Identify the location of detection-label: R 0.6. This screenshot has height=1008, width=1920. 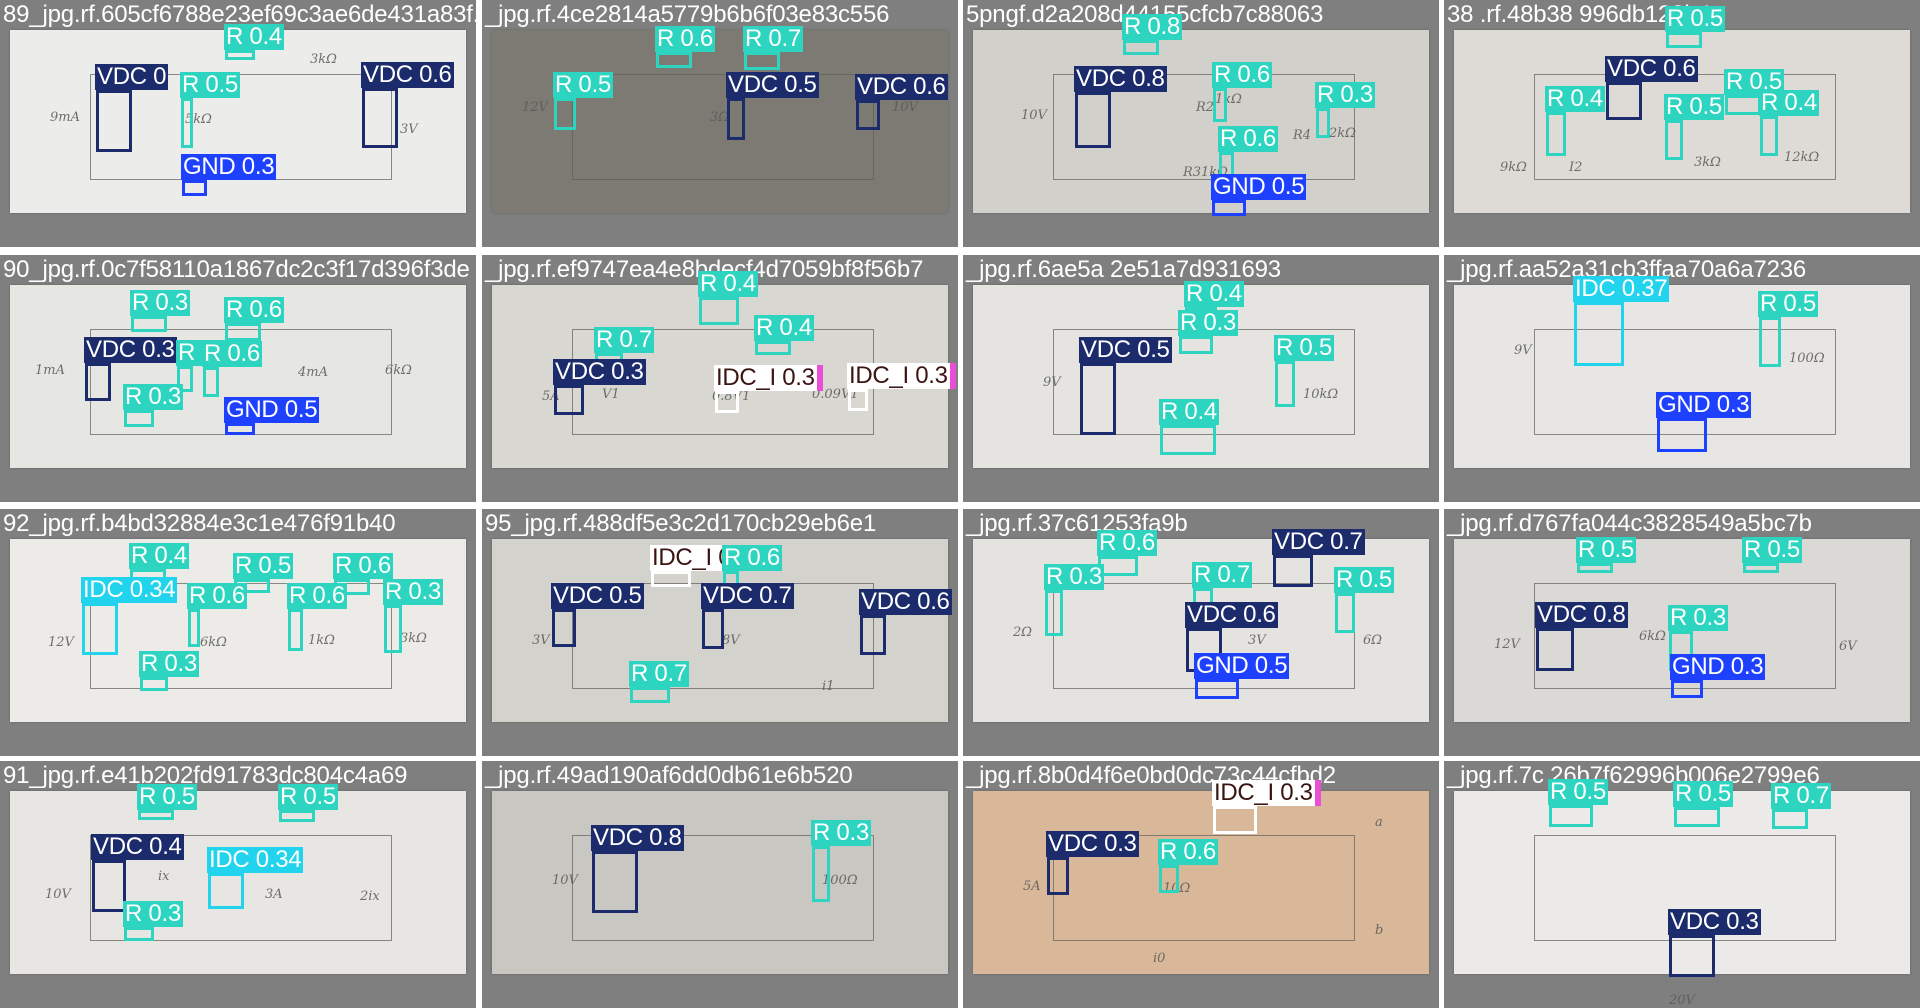
(1188, 851).